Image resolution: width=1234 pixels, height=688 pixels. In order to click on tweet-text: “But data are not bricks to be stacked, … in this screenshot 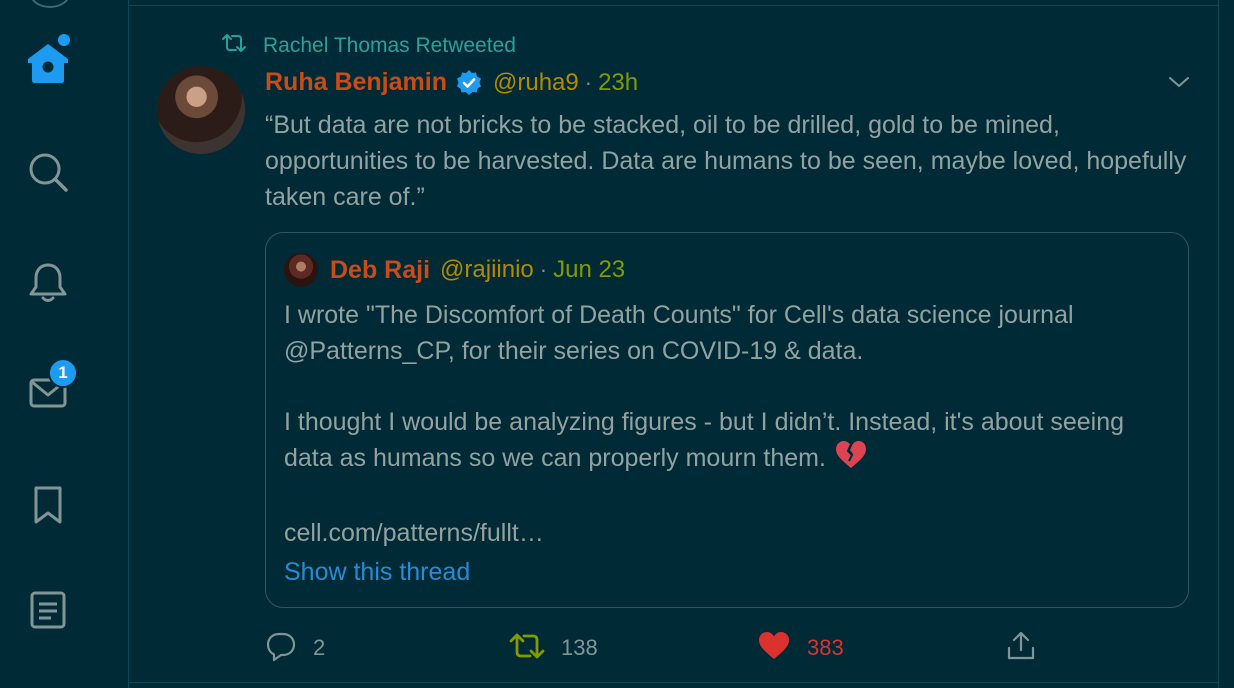, I will do `click(726, 161)`.